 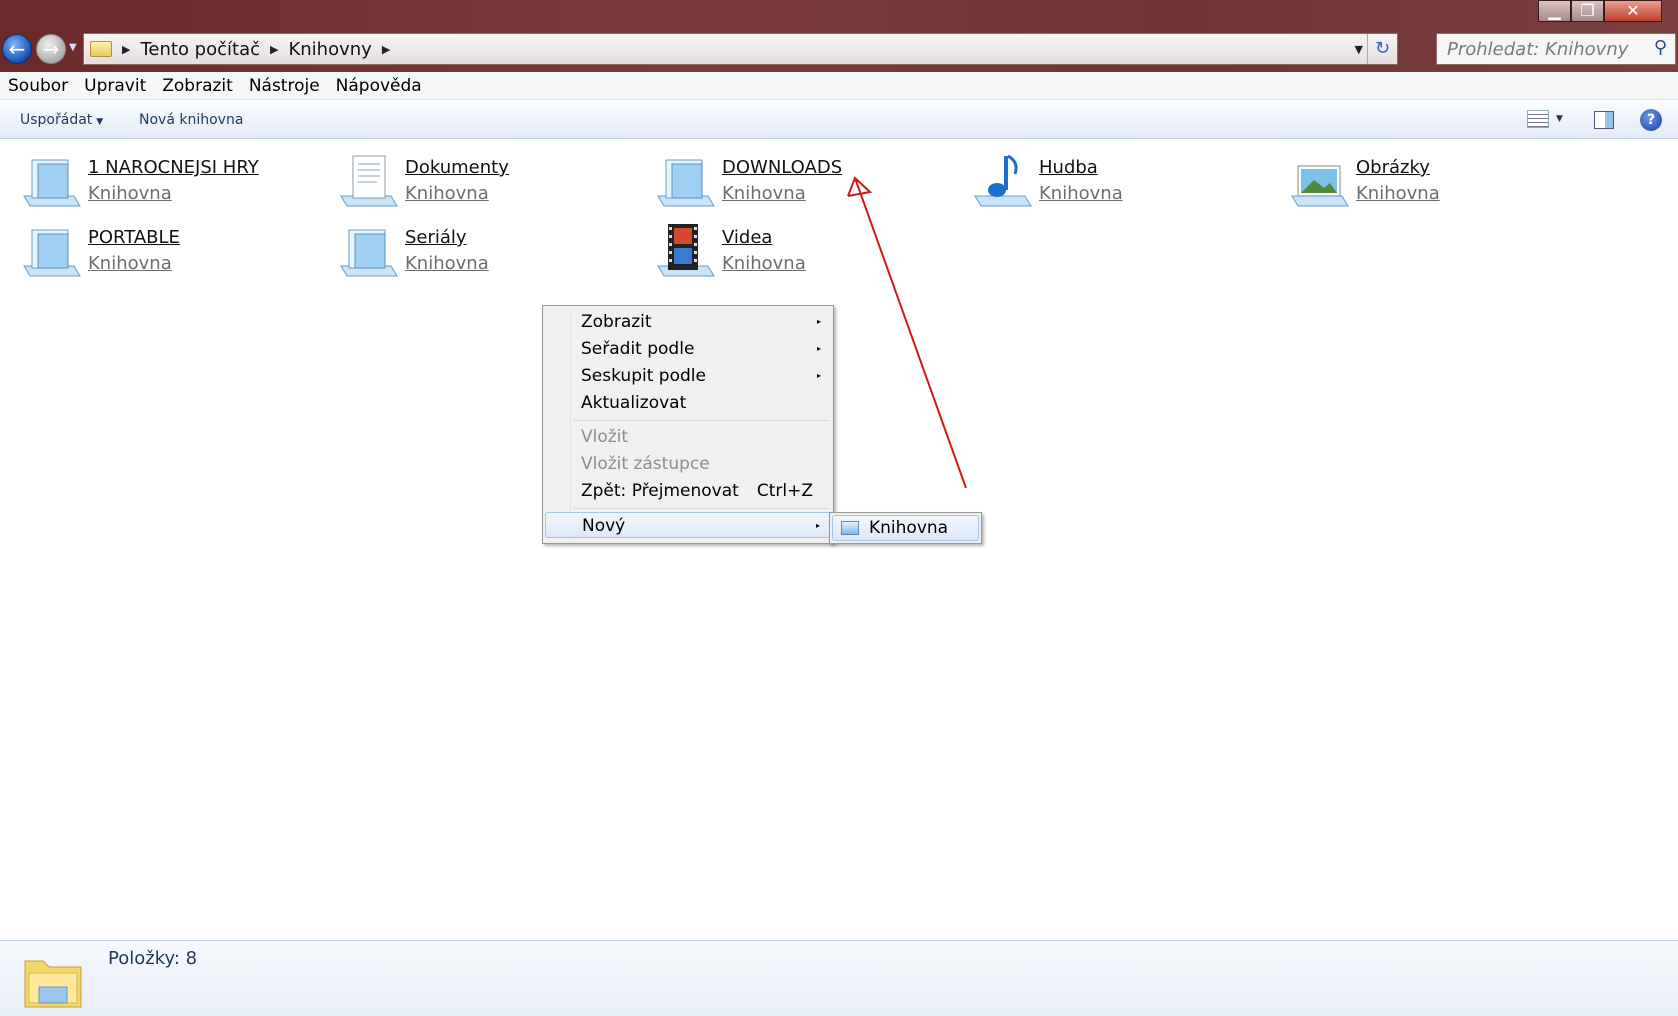 What do you see at coordinates (379, 86) in the screenshot?
I see `menu-help: Nápověda` at bounding box center [379, 86].